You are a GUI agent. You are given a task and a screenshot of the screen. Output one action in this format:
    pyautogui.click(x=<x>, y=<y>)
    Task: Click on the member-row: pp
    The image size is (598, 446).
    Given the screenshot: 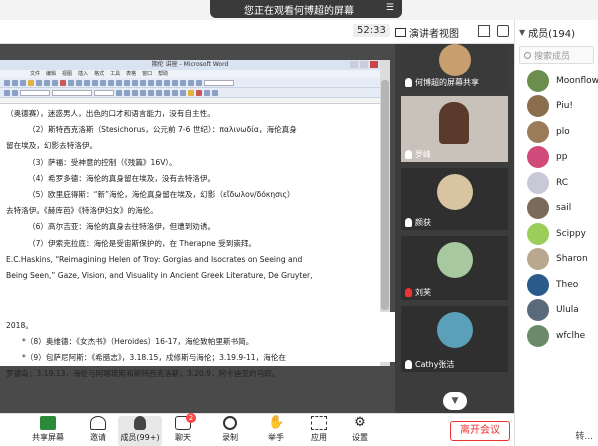 What is the action you would take?
    pyautogui.click(x=556, y=158)
    